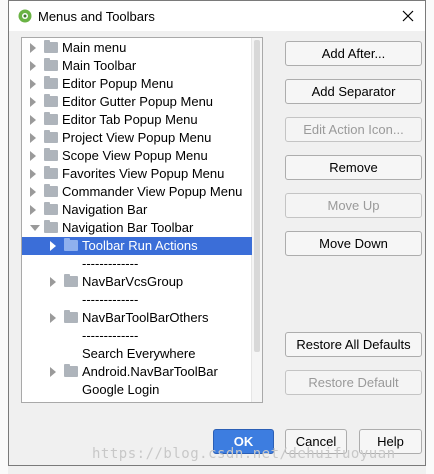 This screenshot has width=434, height=474. I want to click on restore-default-button: Restore Default, so click(353, 382).